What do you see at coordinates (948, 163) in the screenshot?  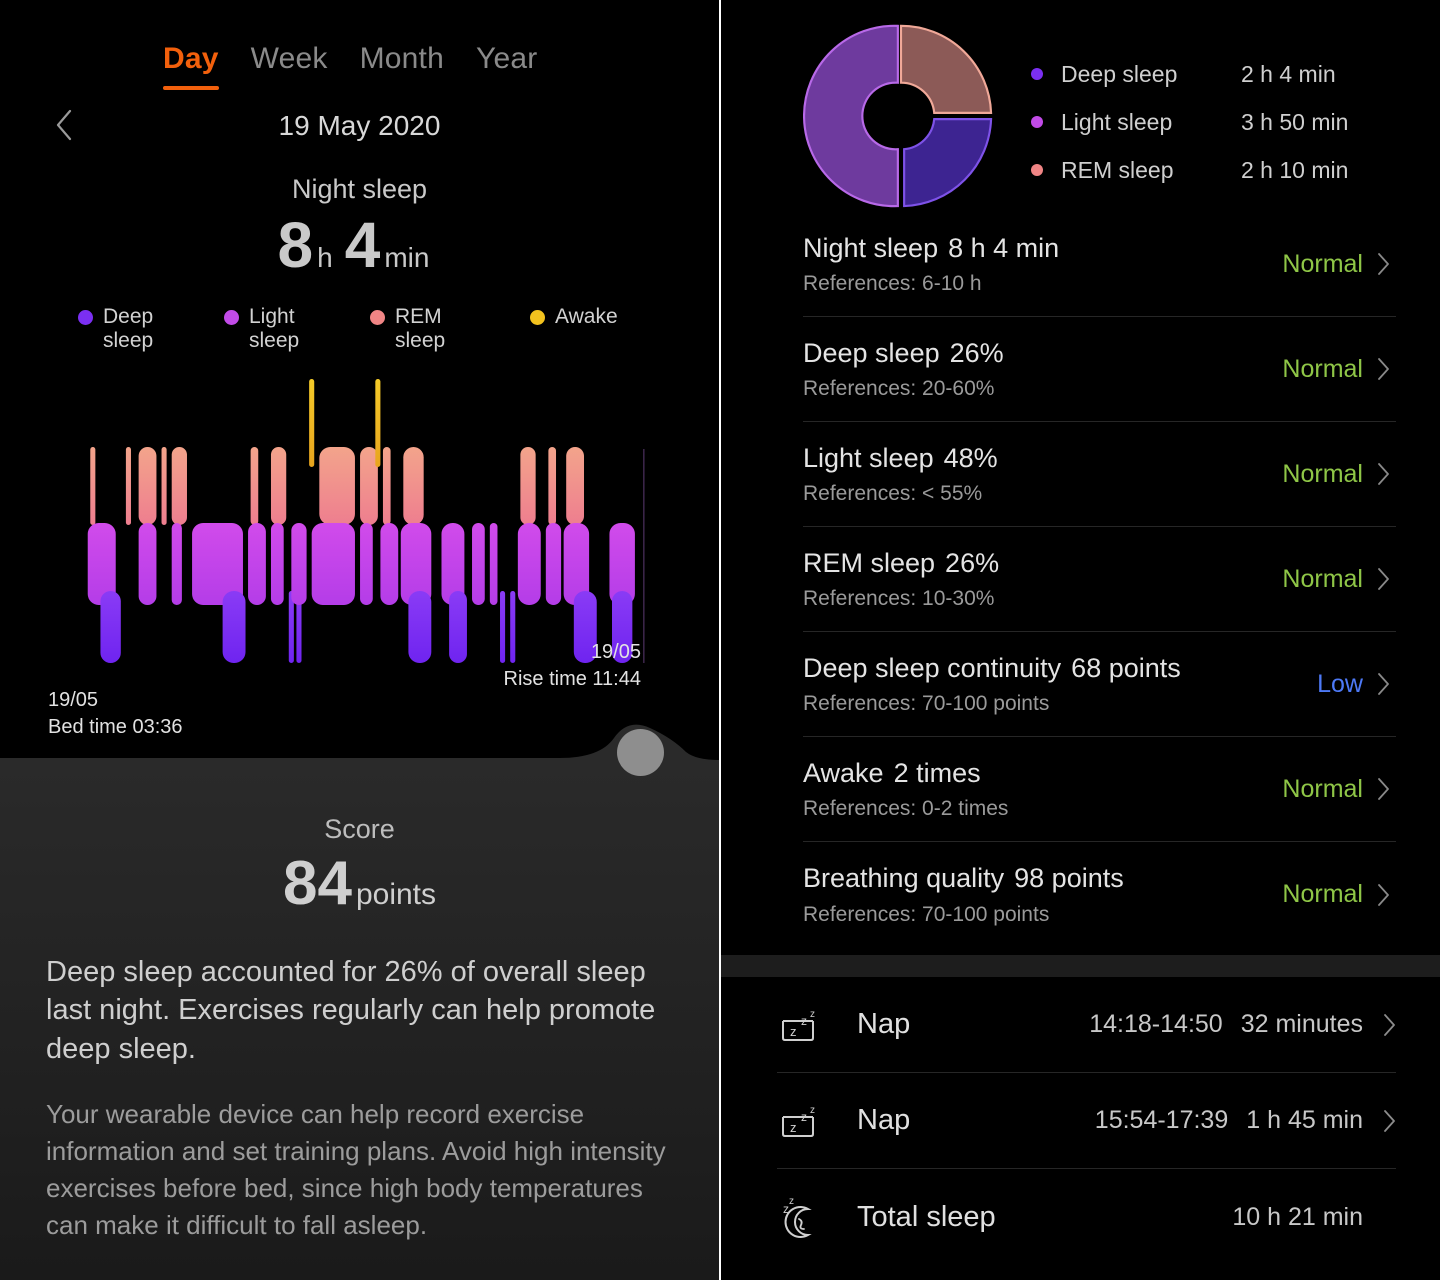 I see `donut-segment-deep` at bounding box center [948, 163].